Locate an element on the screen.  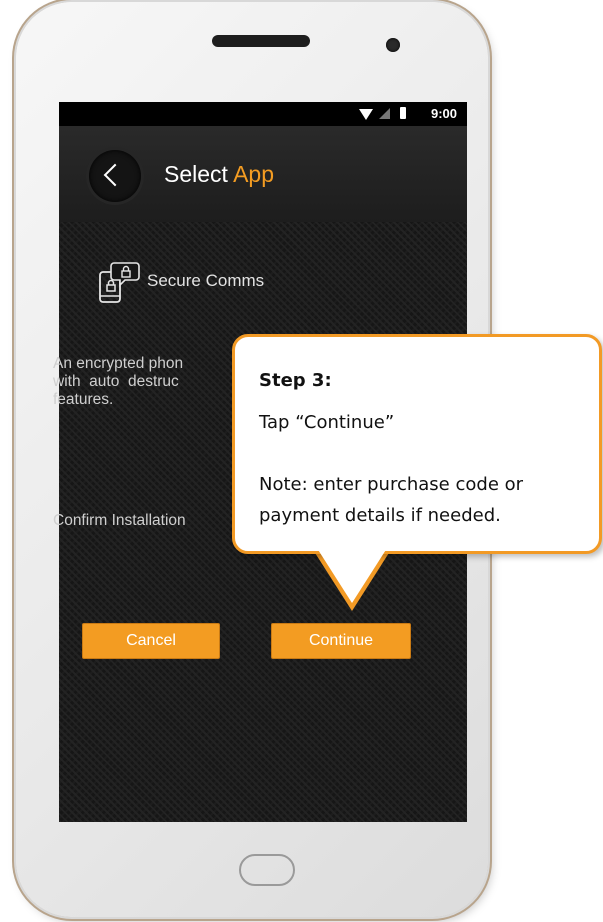
callout-pointer-fill is located at coordinates (352, 574).